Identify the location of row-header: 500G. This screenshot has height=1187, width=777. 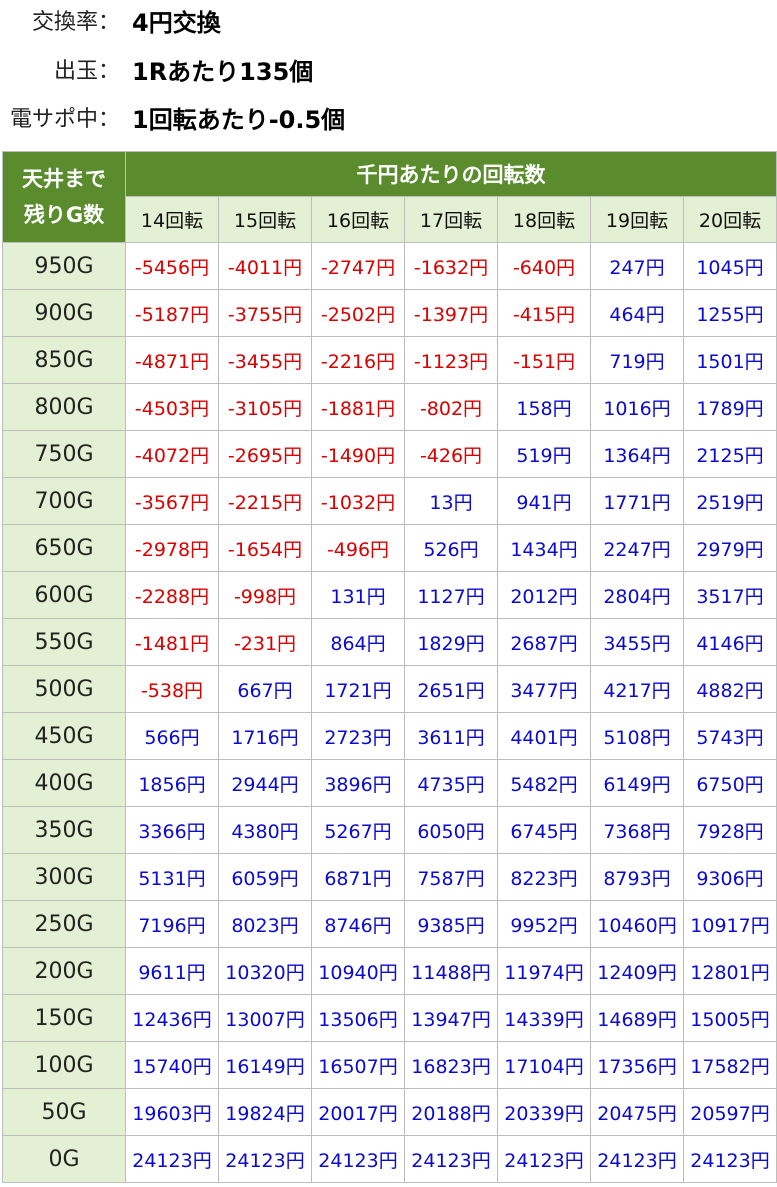
(64, 689).